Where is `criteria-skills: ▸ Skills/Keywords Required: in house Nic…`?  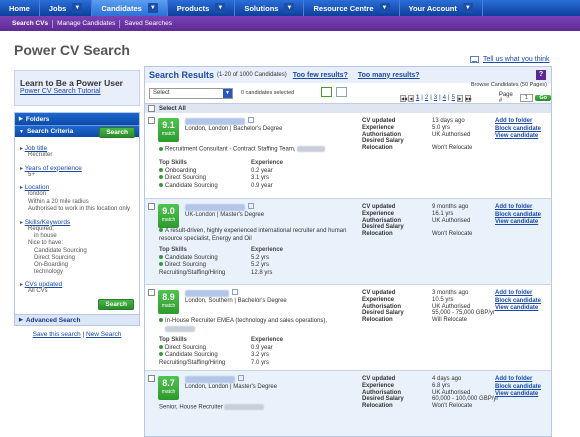 criteria-skills: ▸ Skills/Keywords Required: in house Nic… is located at coordinates (53, 246).